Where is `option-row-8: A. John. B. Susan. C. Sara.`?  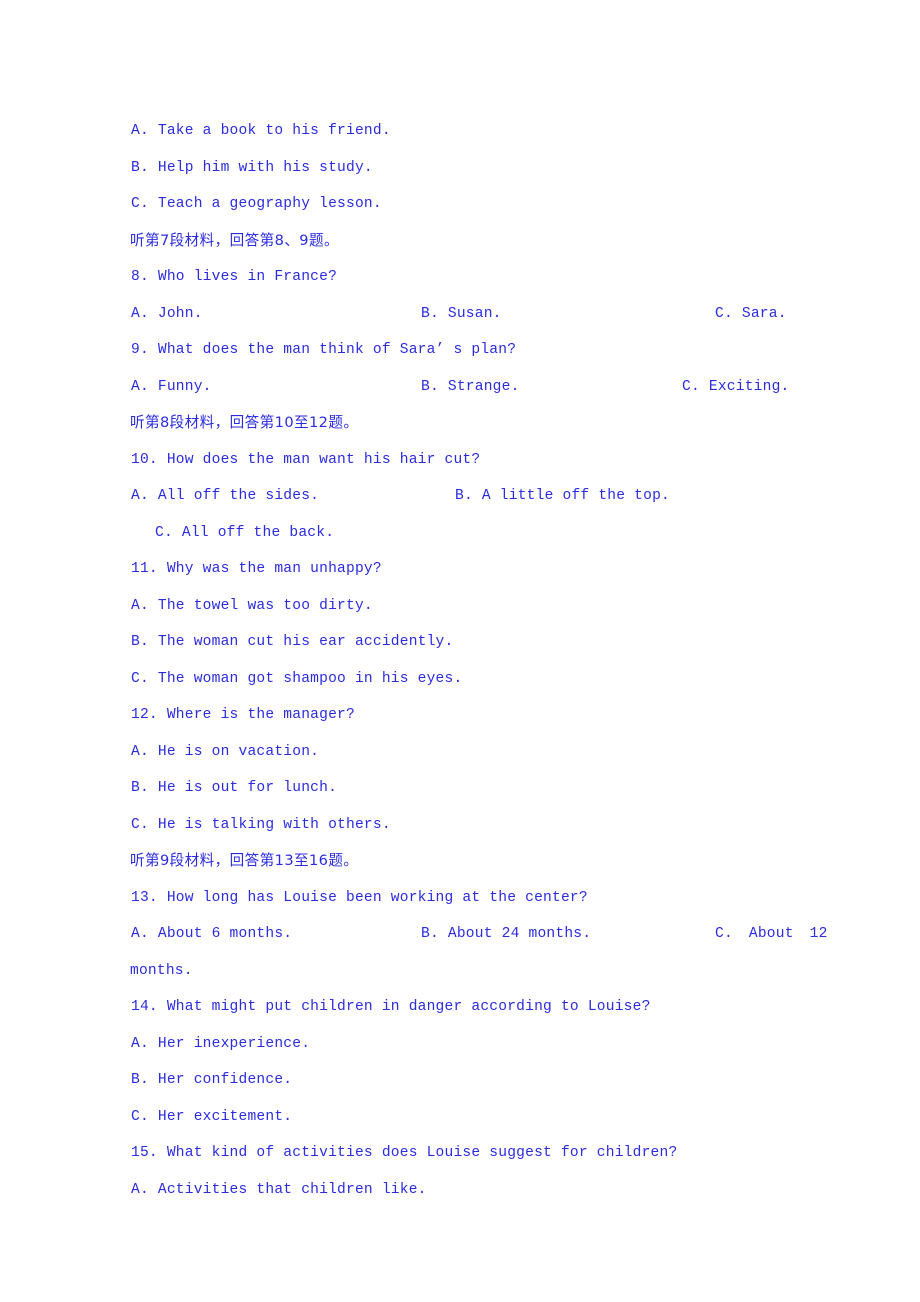 option-row-8: A. John. B. Susan. C. Sara. is located at coordinates (461, 314).